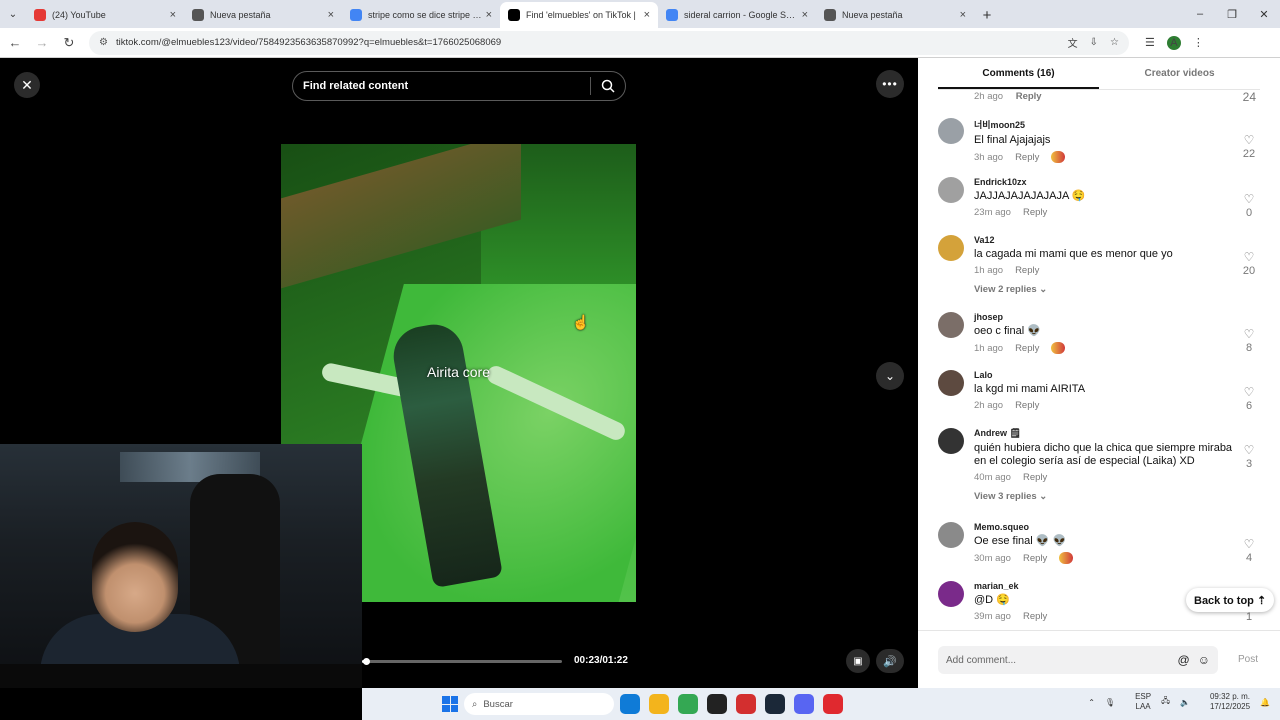 The width and height of the screenshot is (1280, 720). What do you see at coordinates (717, 704) in the screenshot?
I see `obs-app-icon` at bounding box center [717, 704].